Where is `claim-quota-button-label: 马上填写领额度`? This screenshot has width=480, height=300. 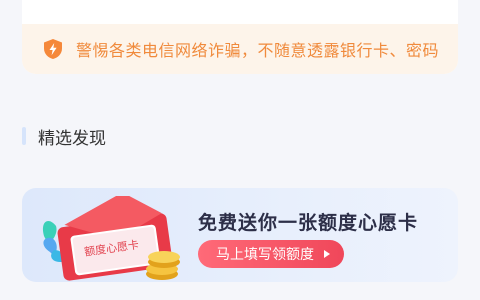 claim-quota-button-label: 马上填写领额度 is located at coordinates (265, 255).